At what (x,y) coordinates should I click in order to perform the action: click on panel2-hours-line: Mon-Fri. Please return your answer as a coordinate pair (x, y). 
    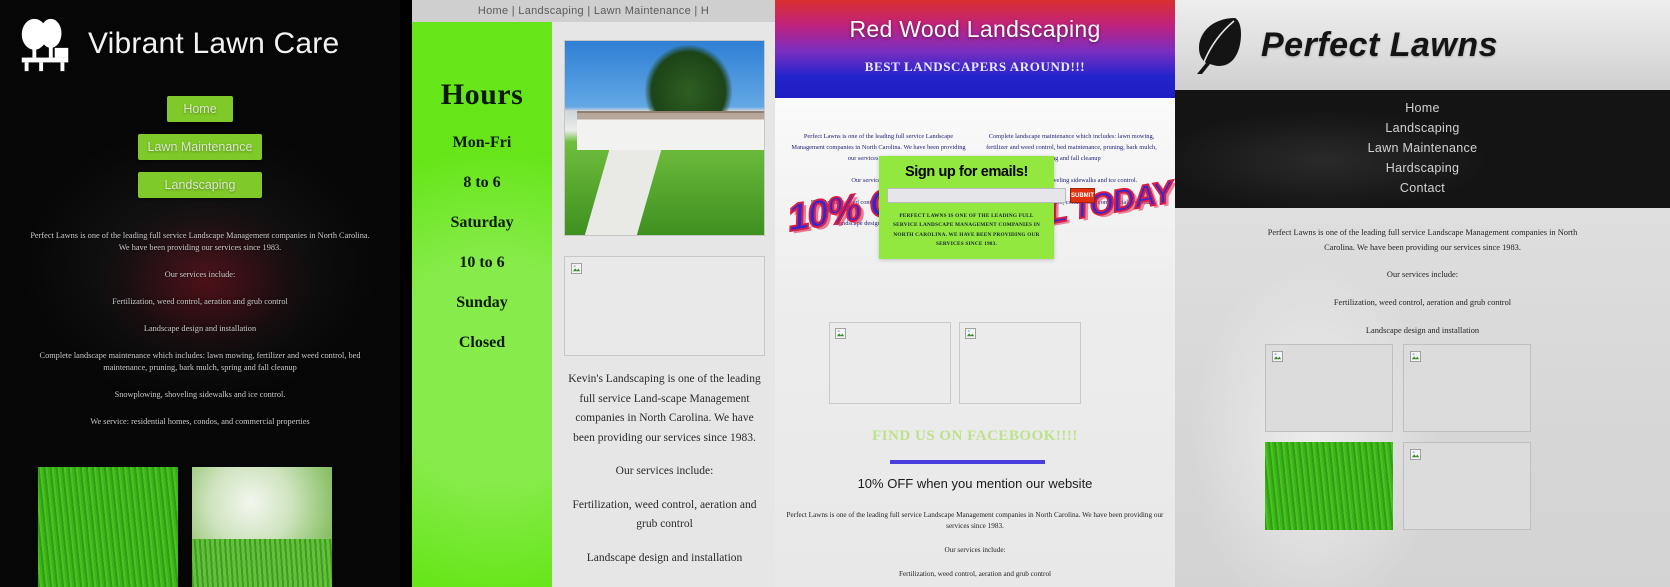
    Looking at the image, I should click on (482, 142).